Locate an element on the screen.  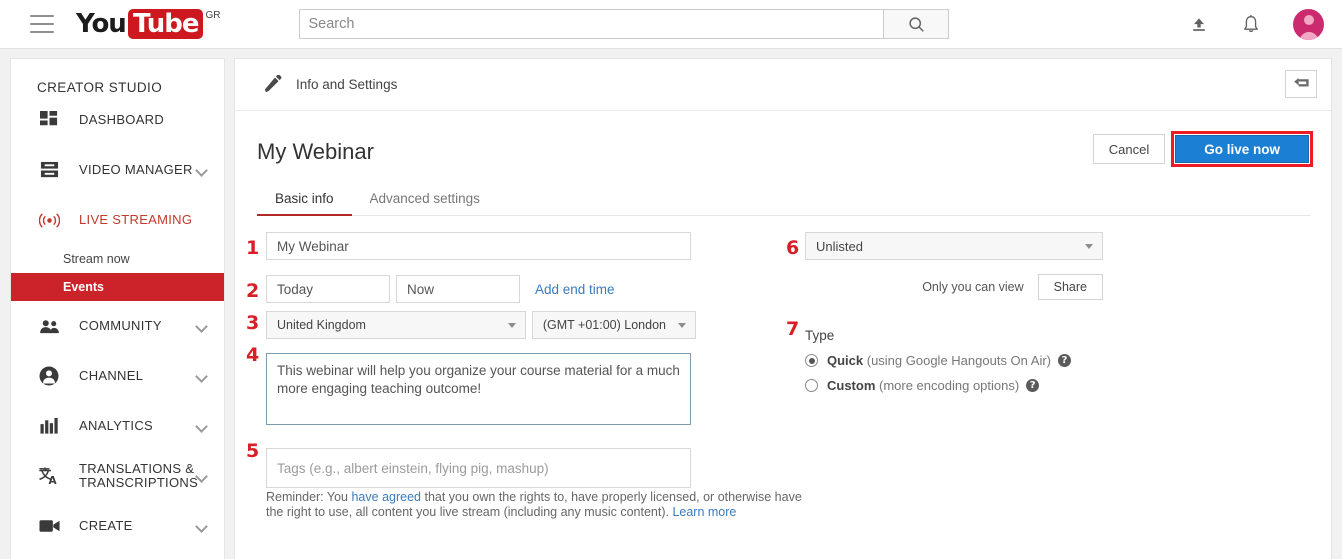
back-button is located at coordinates (1301, 84).